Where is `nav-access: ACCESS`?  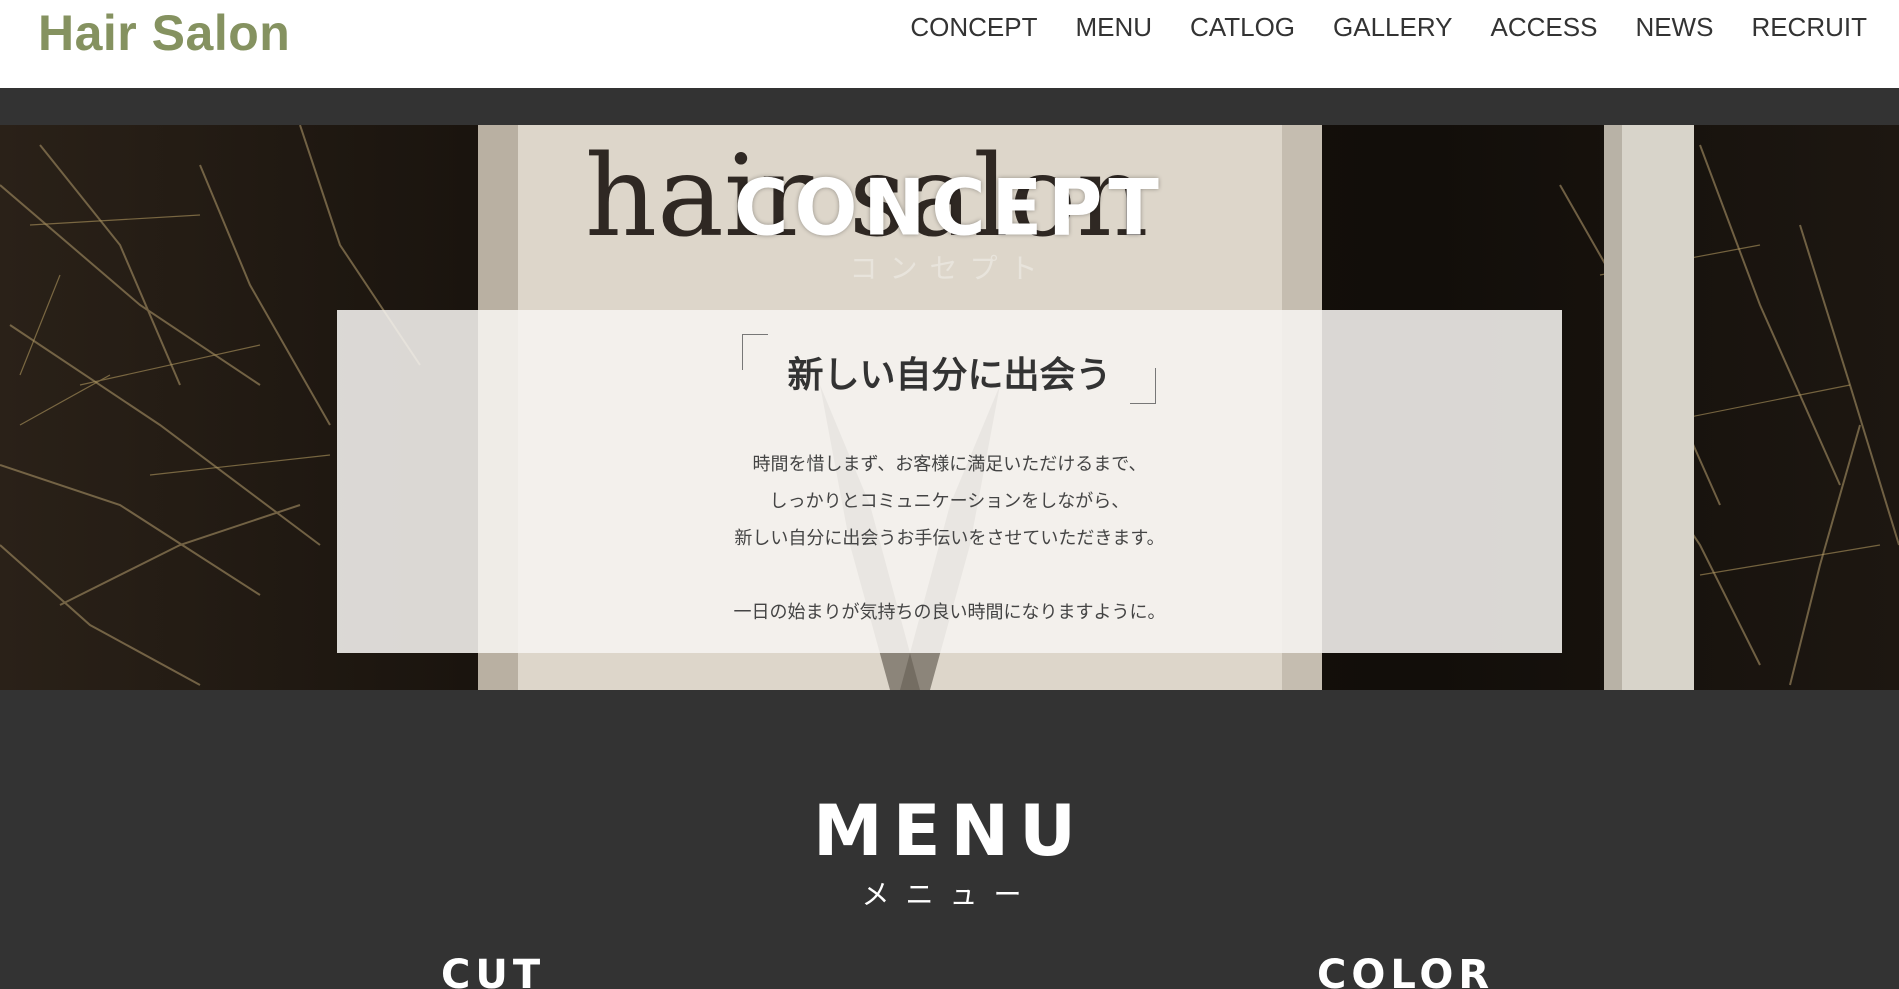 nav-access: ACCESS is located at coordinates (1544, 27).